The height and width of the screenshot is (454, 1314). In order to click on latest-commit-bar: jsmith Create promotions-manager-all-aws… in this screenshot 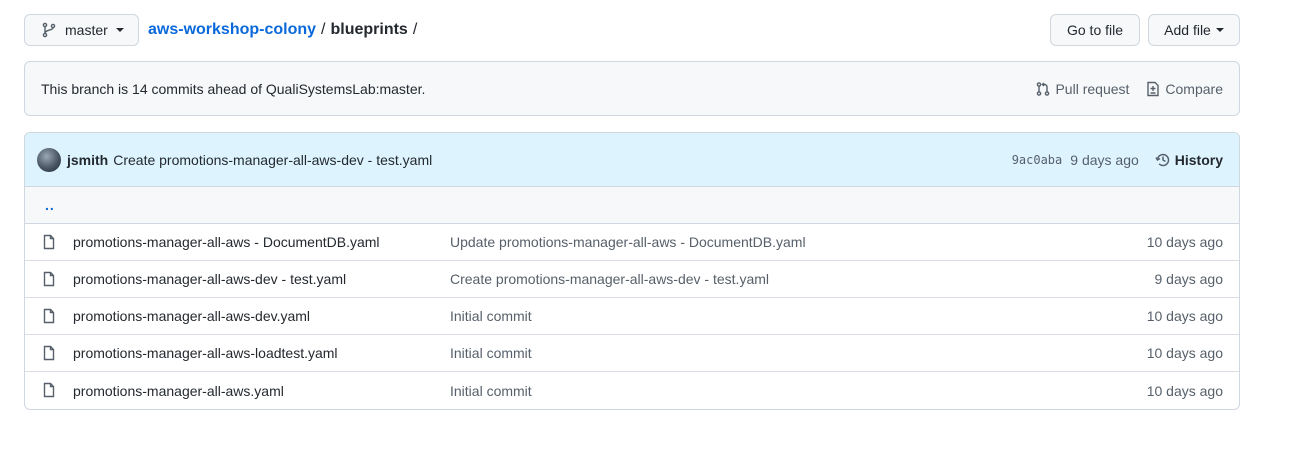, I will do `click(632, 160)`.